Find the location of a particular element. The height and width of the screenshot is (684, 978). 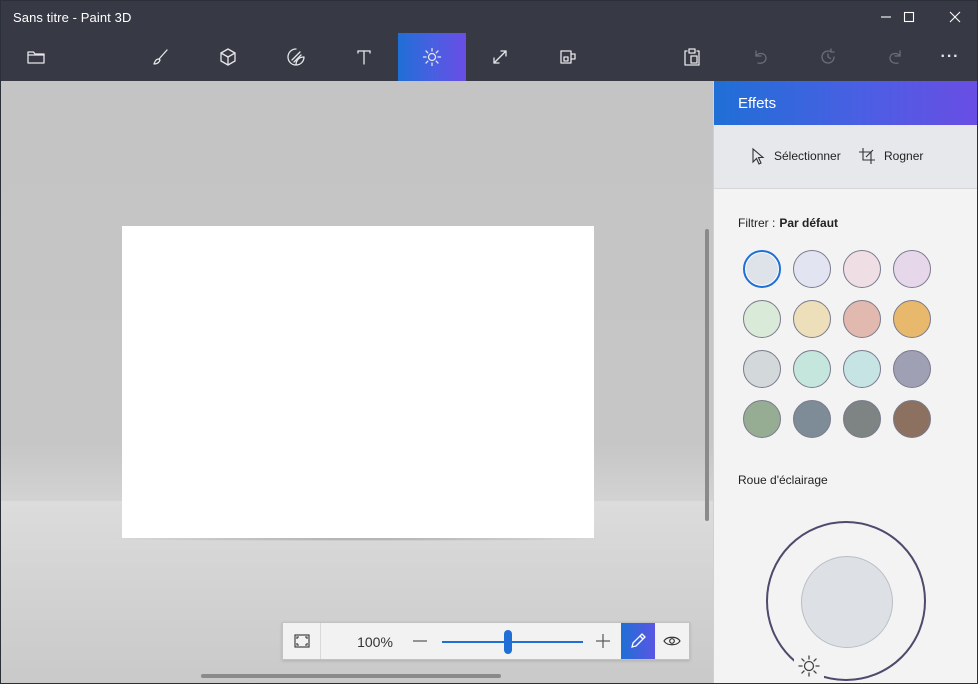

zoom-in-icon is located at coordinates (603, 641).